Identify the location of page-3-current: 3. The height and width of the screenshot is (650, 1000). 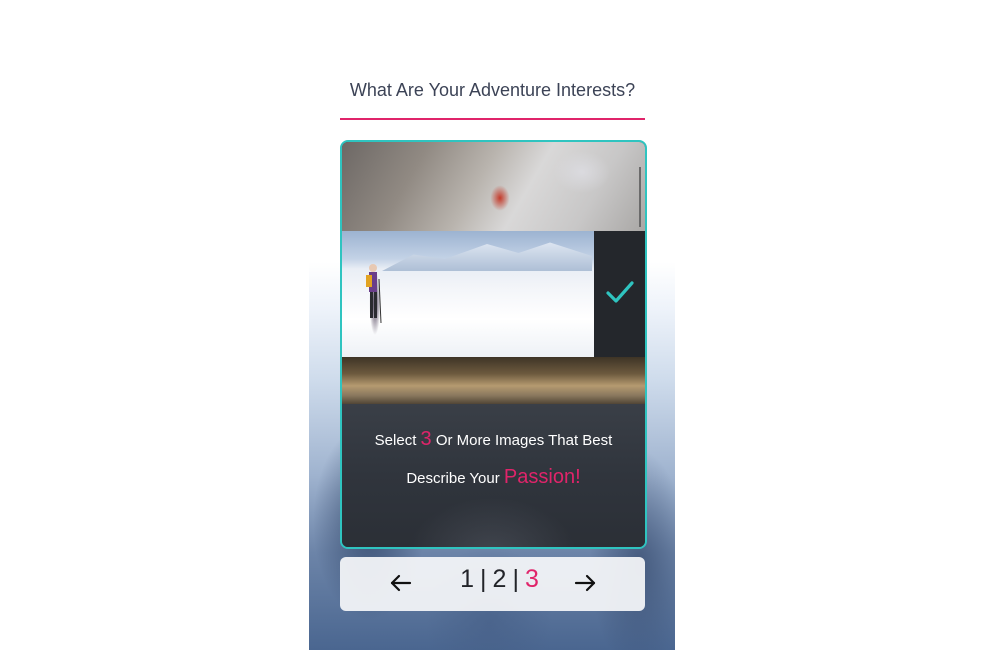
(532, 579).